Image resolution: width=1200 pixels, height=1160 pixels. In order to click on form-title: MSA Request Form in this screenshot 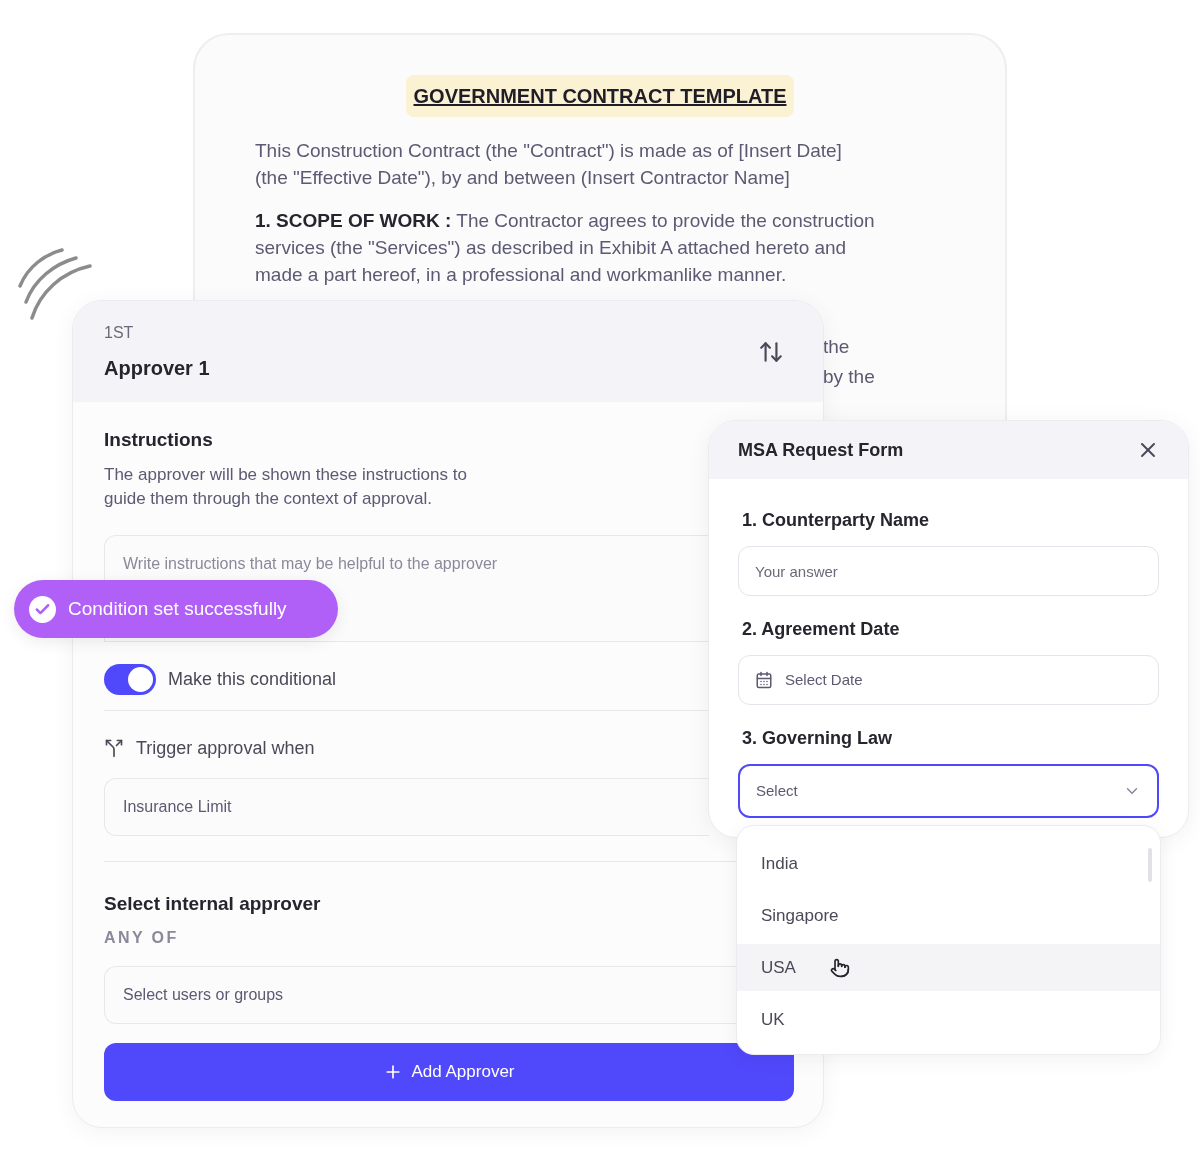, I will do `click(821, 450)`.